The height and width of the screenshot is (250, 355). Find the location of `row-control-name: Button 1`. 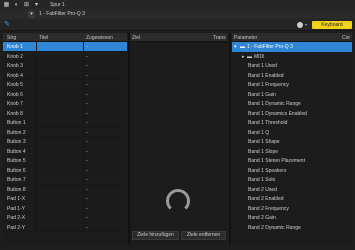

row-control-name: Button 1 is located at coordinates (16, 123).